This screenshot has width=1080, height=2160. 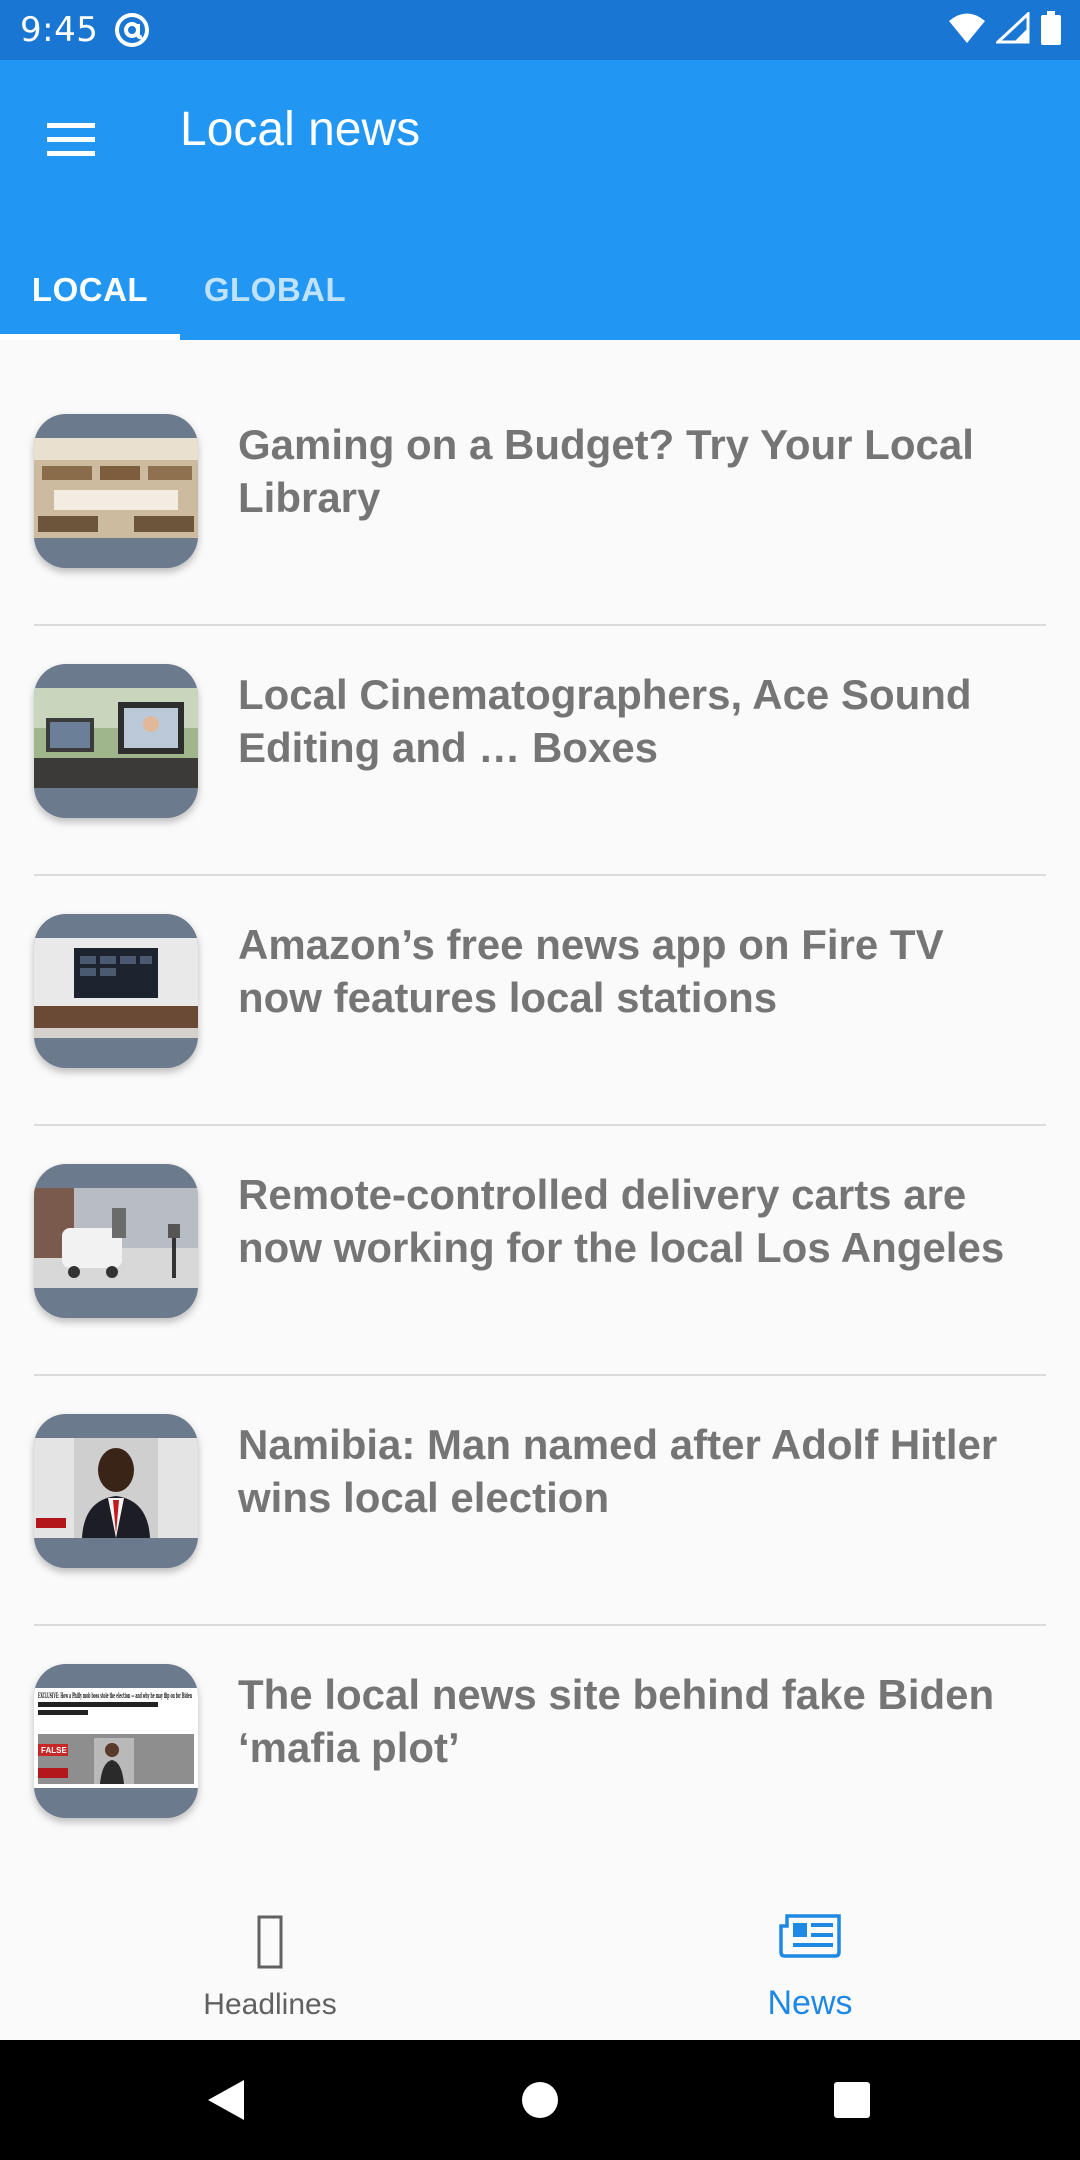 What do you see at coordinates (810, 2003) in the screenshot?
I see `nav-label-news: News` at bounding box center [810, 2003].